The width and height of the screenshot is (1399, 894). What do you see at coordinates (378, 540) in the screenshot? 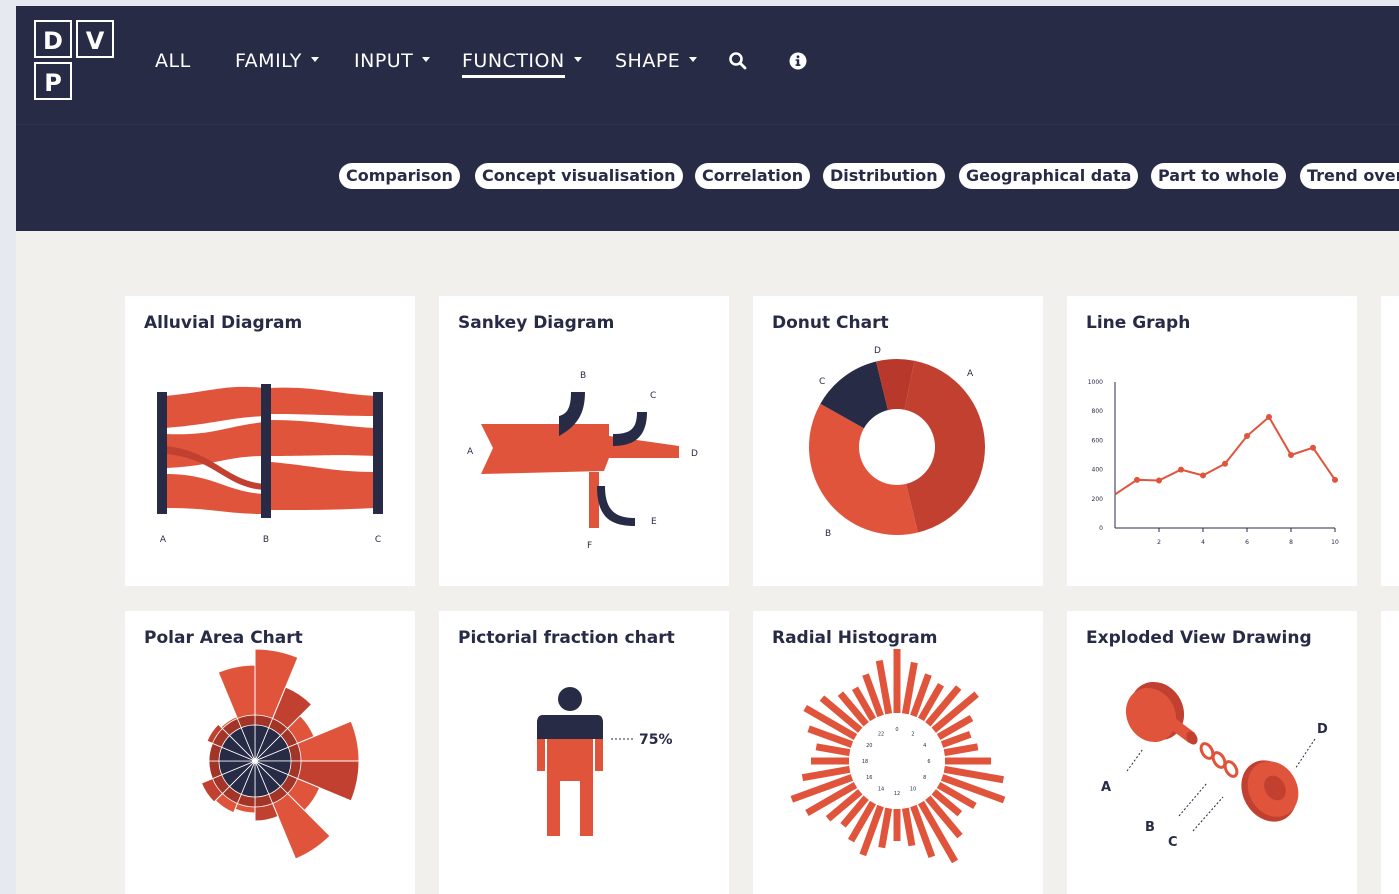
I see `alluvial-label-c: C` at bounding box center [378, 540].